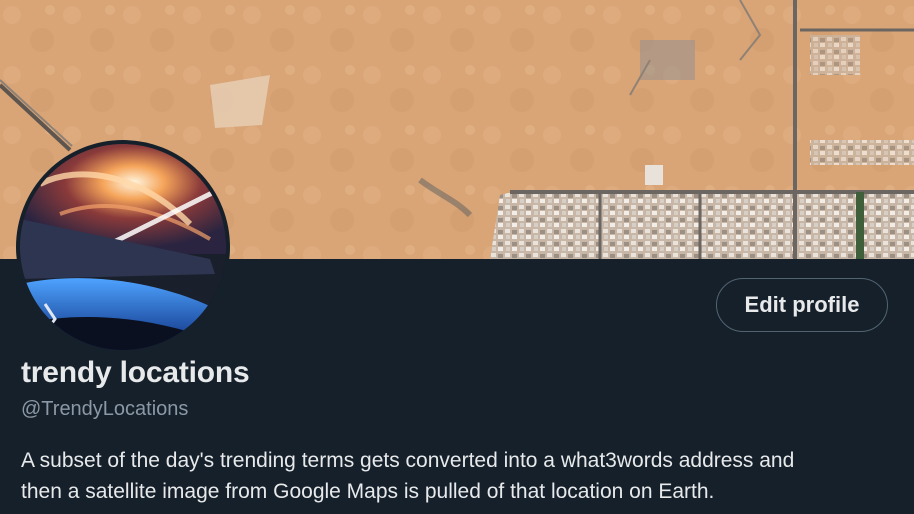 The height and width of the screenshot is (514, 914). I want to click on earth-orbit-photo-icon, so click(123, 247).